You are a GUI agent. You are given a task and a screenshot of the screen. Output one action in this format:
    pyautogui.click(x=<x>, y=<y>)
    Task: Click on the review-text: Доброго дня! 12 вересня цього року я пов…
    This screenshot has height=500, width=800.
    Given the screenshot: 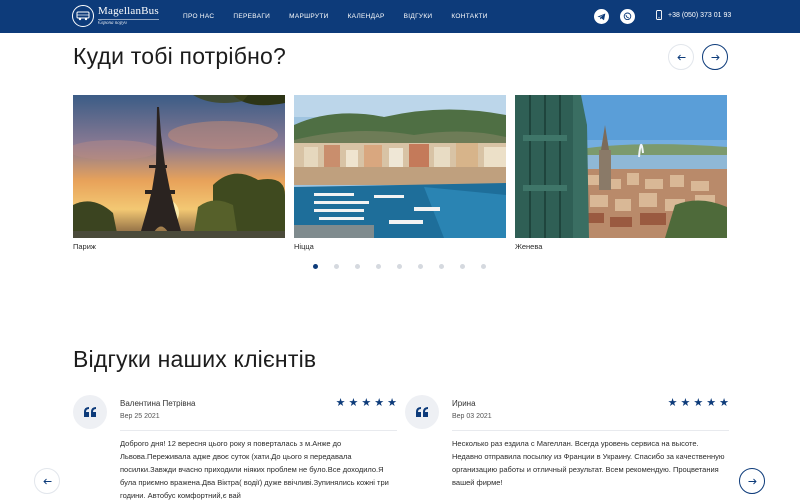 What is the action you would take?
    pyautogui.click(x=254, y=469)
    